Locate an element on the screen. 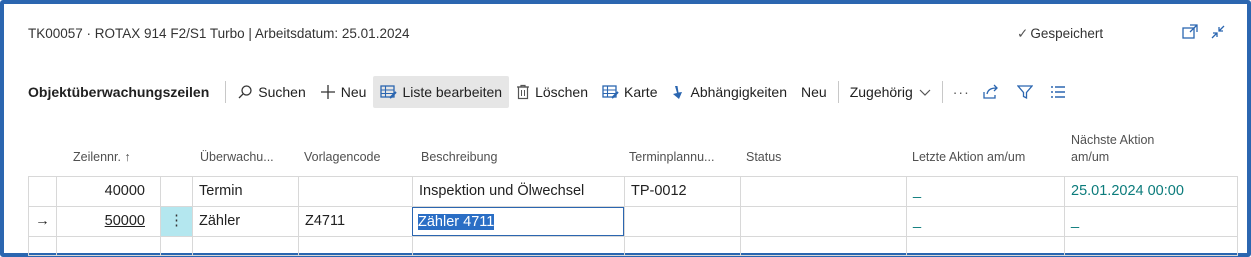 The width and height of the screenshot is (1251, 257). row-menu-icon: ⋮ is located at coordinates (176, 221).